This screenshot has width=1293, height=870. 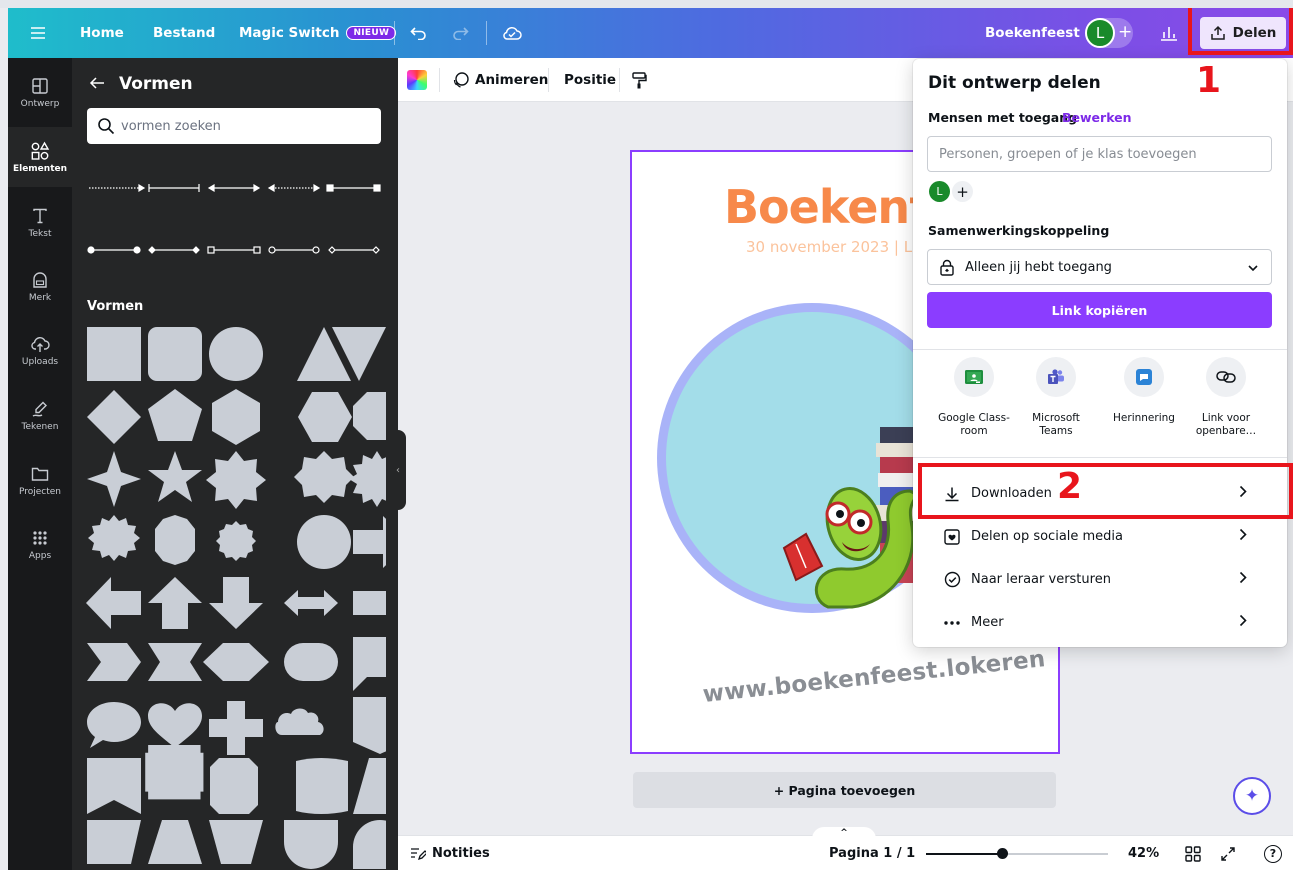 What do you see at coordinates (40, 491) in the screenshot?
I see `sidebar-item-label: Projecten` at bounding box center [40, 491].